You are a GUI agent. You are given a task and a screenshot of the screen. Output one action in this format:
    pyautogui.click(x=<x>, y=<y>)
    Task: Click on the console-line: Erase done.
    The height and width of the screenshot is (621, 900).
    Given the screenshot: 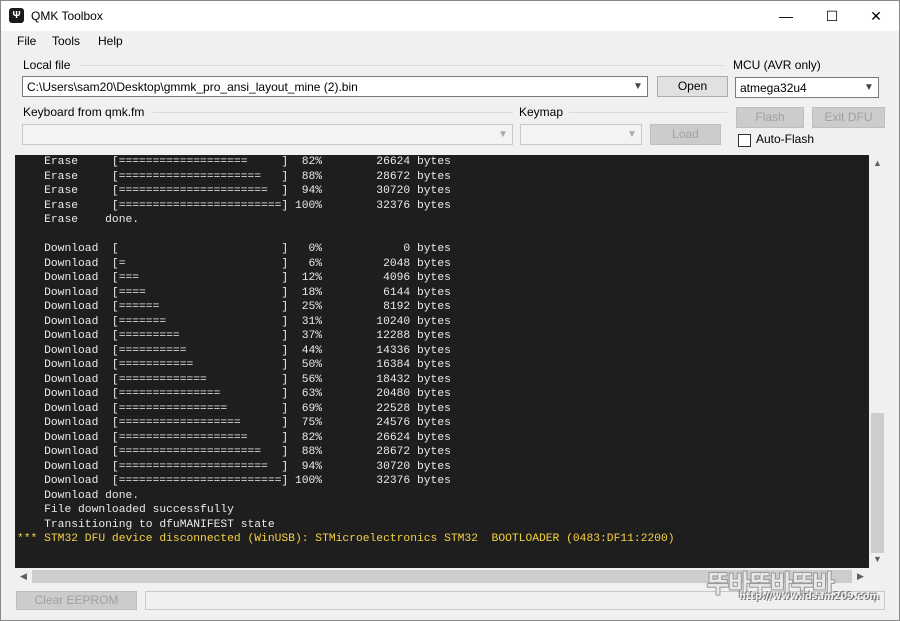 What is the action you would take?
    pyautogui.click(x=78, y=220)
    